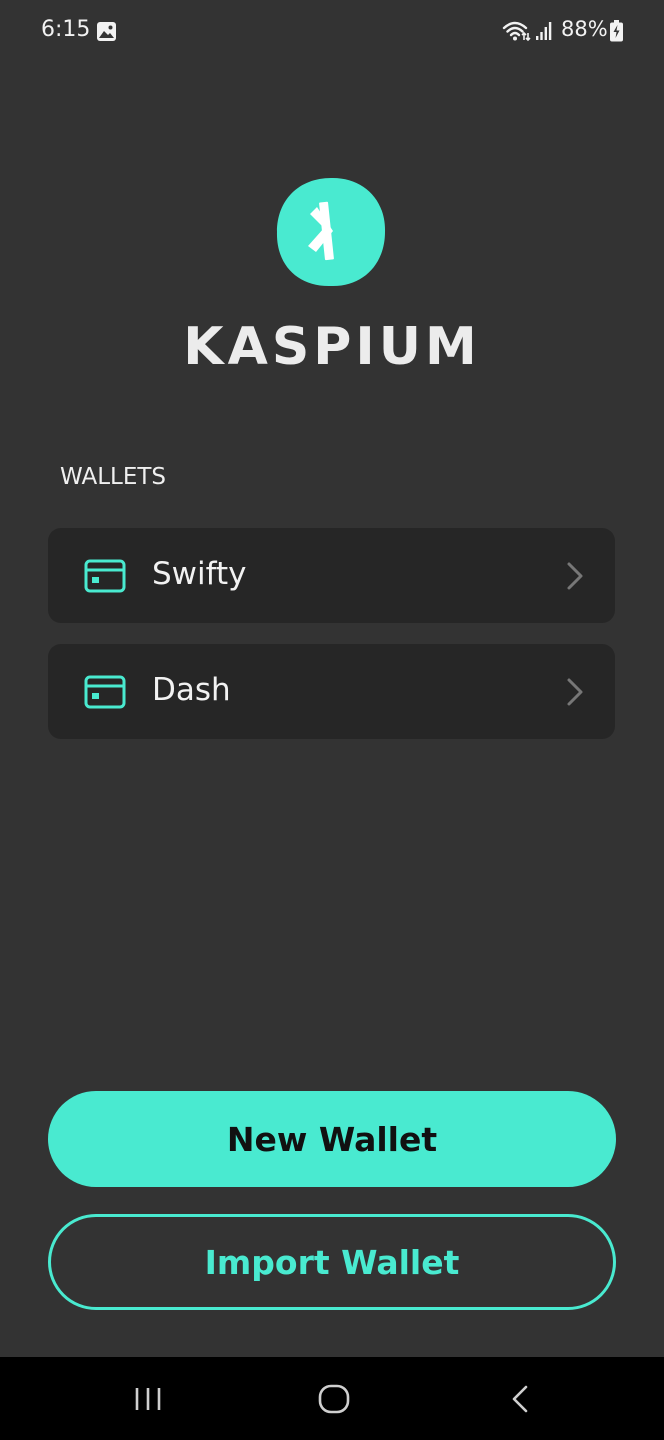  I want to click on home-icon, so click(334, 1399).